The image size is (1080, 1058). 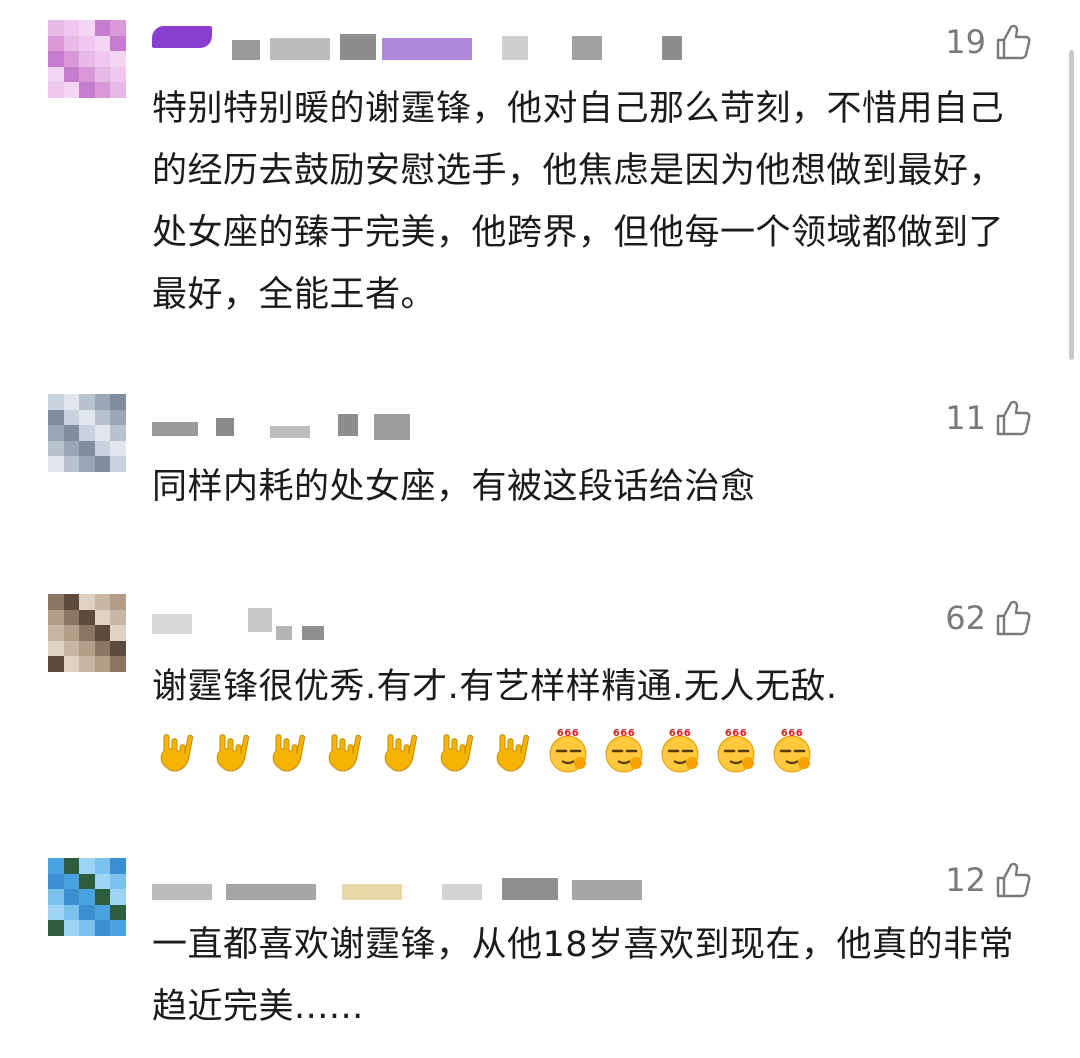 I want to click on like-button: 11, so click(x=988, y=418).